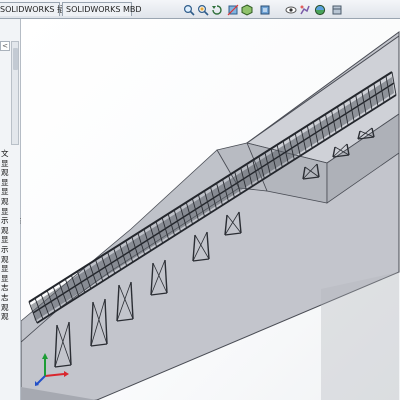 Image resolution: width=400 pixels, height=400 pixels. What do you see at coordinates (202, 9) in the screenshot?
I see `zoom-area-icon` at bounding box center [202, 9].